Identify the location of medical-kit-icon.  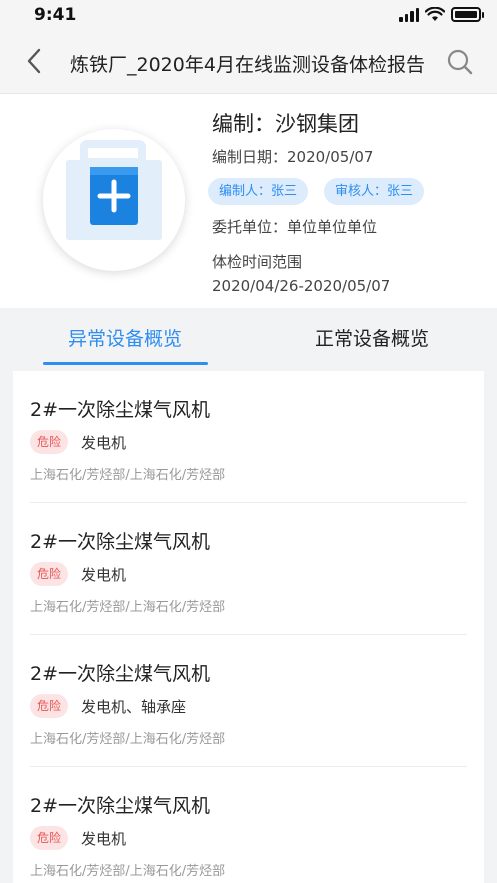
(114, 190).